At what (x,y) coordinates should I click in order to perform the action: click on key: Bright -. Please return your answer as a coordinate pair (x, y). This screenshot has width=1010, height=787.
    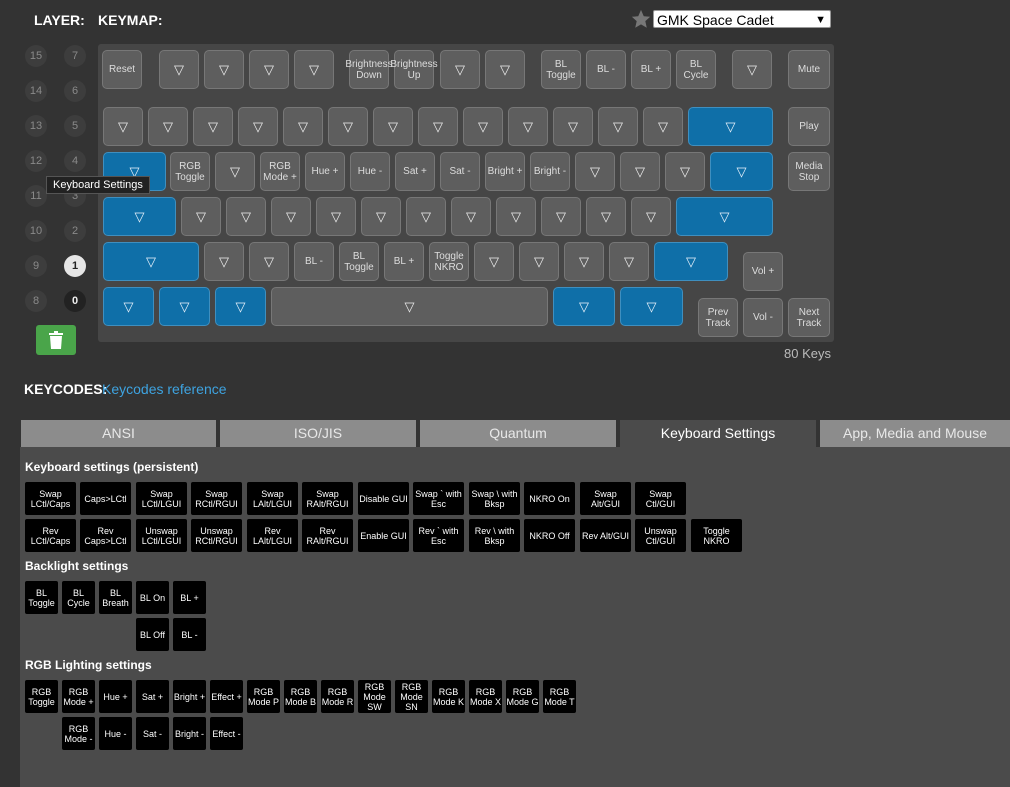
    Looking at the image, I should click on (550, 171).